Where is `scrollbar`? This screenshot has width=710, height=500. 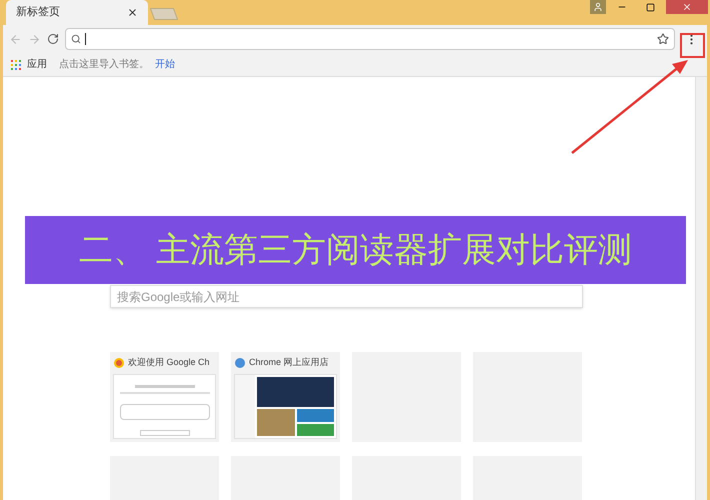
scrollbar is located at coordinates (701, 288).